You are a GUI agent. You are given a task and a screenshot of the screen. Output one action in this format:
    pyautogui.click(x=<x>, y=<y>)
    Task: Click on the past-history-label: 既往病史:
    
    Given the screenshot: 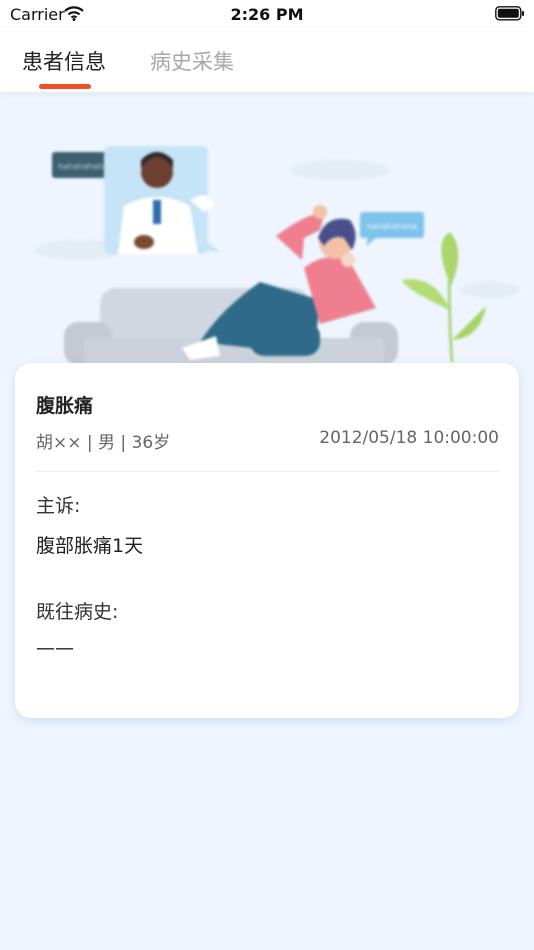 What is the action you would take?
    pyautogui.click(x=77, y=612)
    